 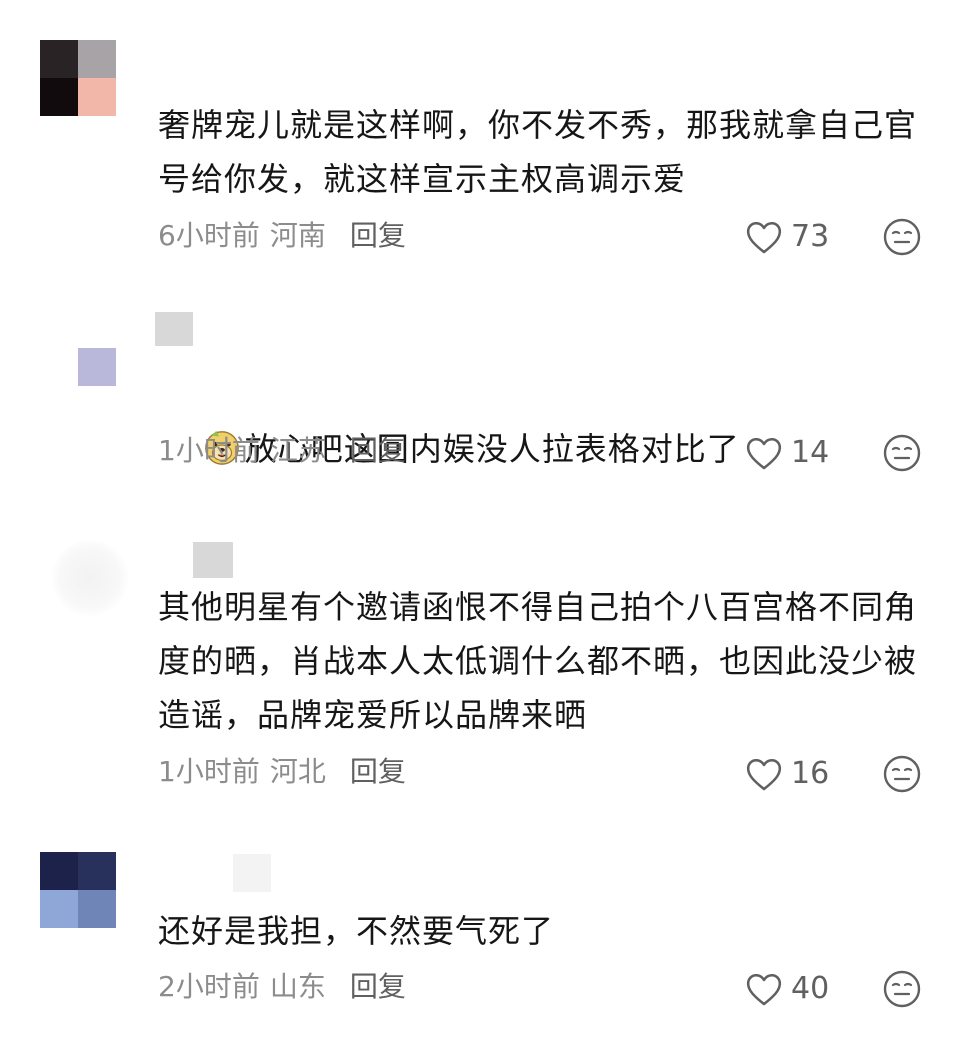 I want to click on like-count: 40, so click(x=810, y=988).